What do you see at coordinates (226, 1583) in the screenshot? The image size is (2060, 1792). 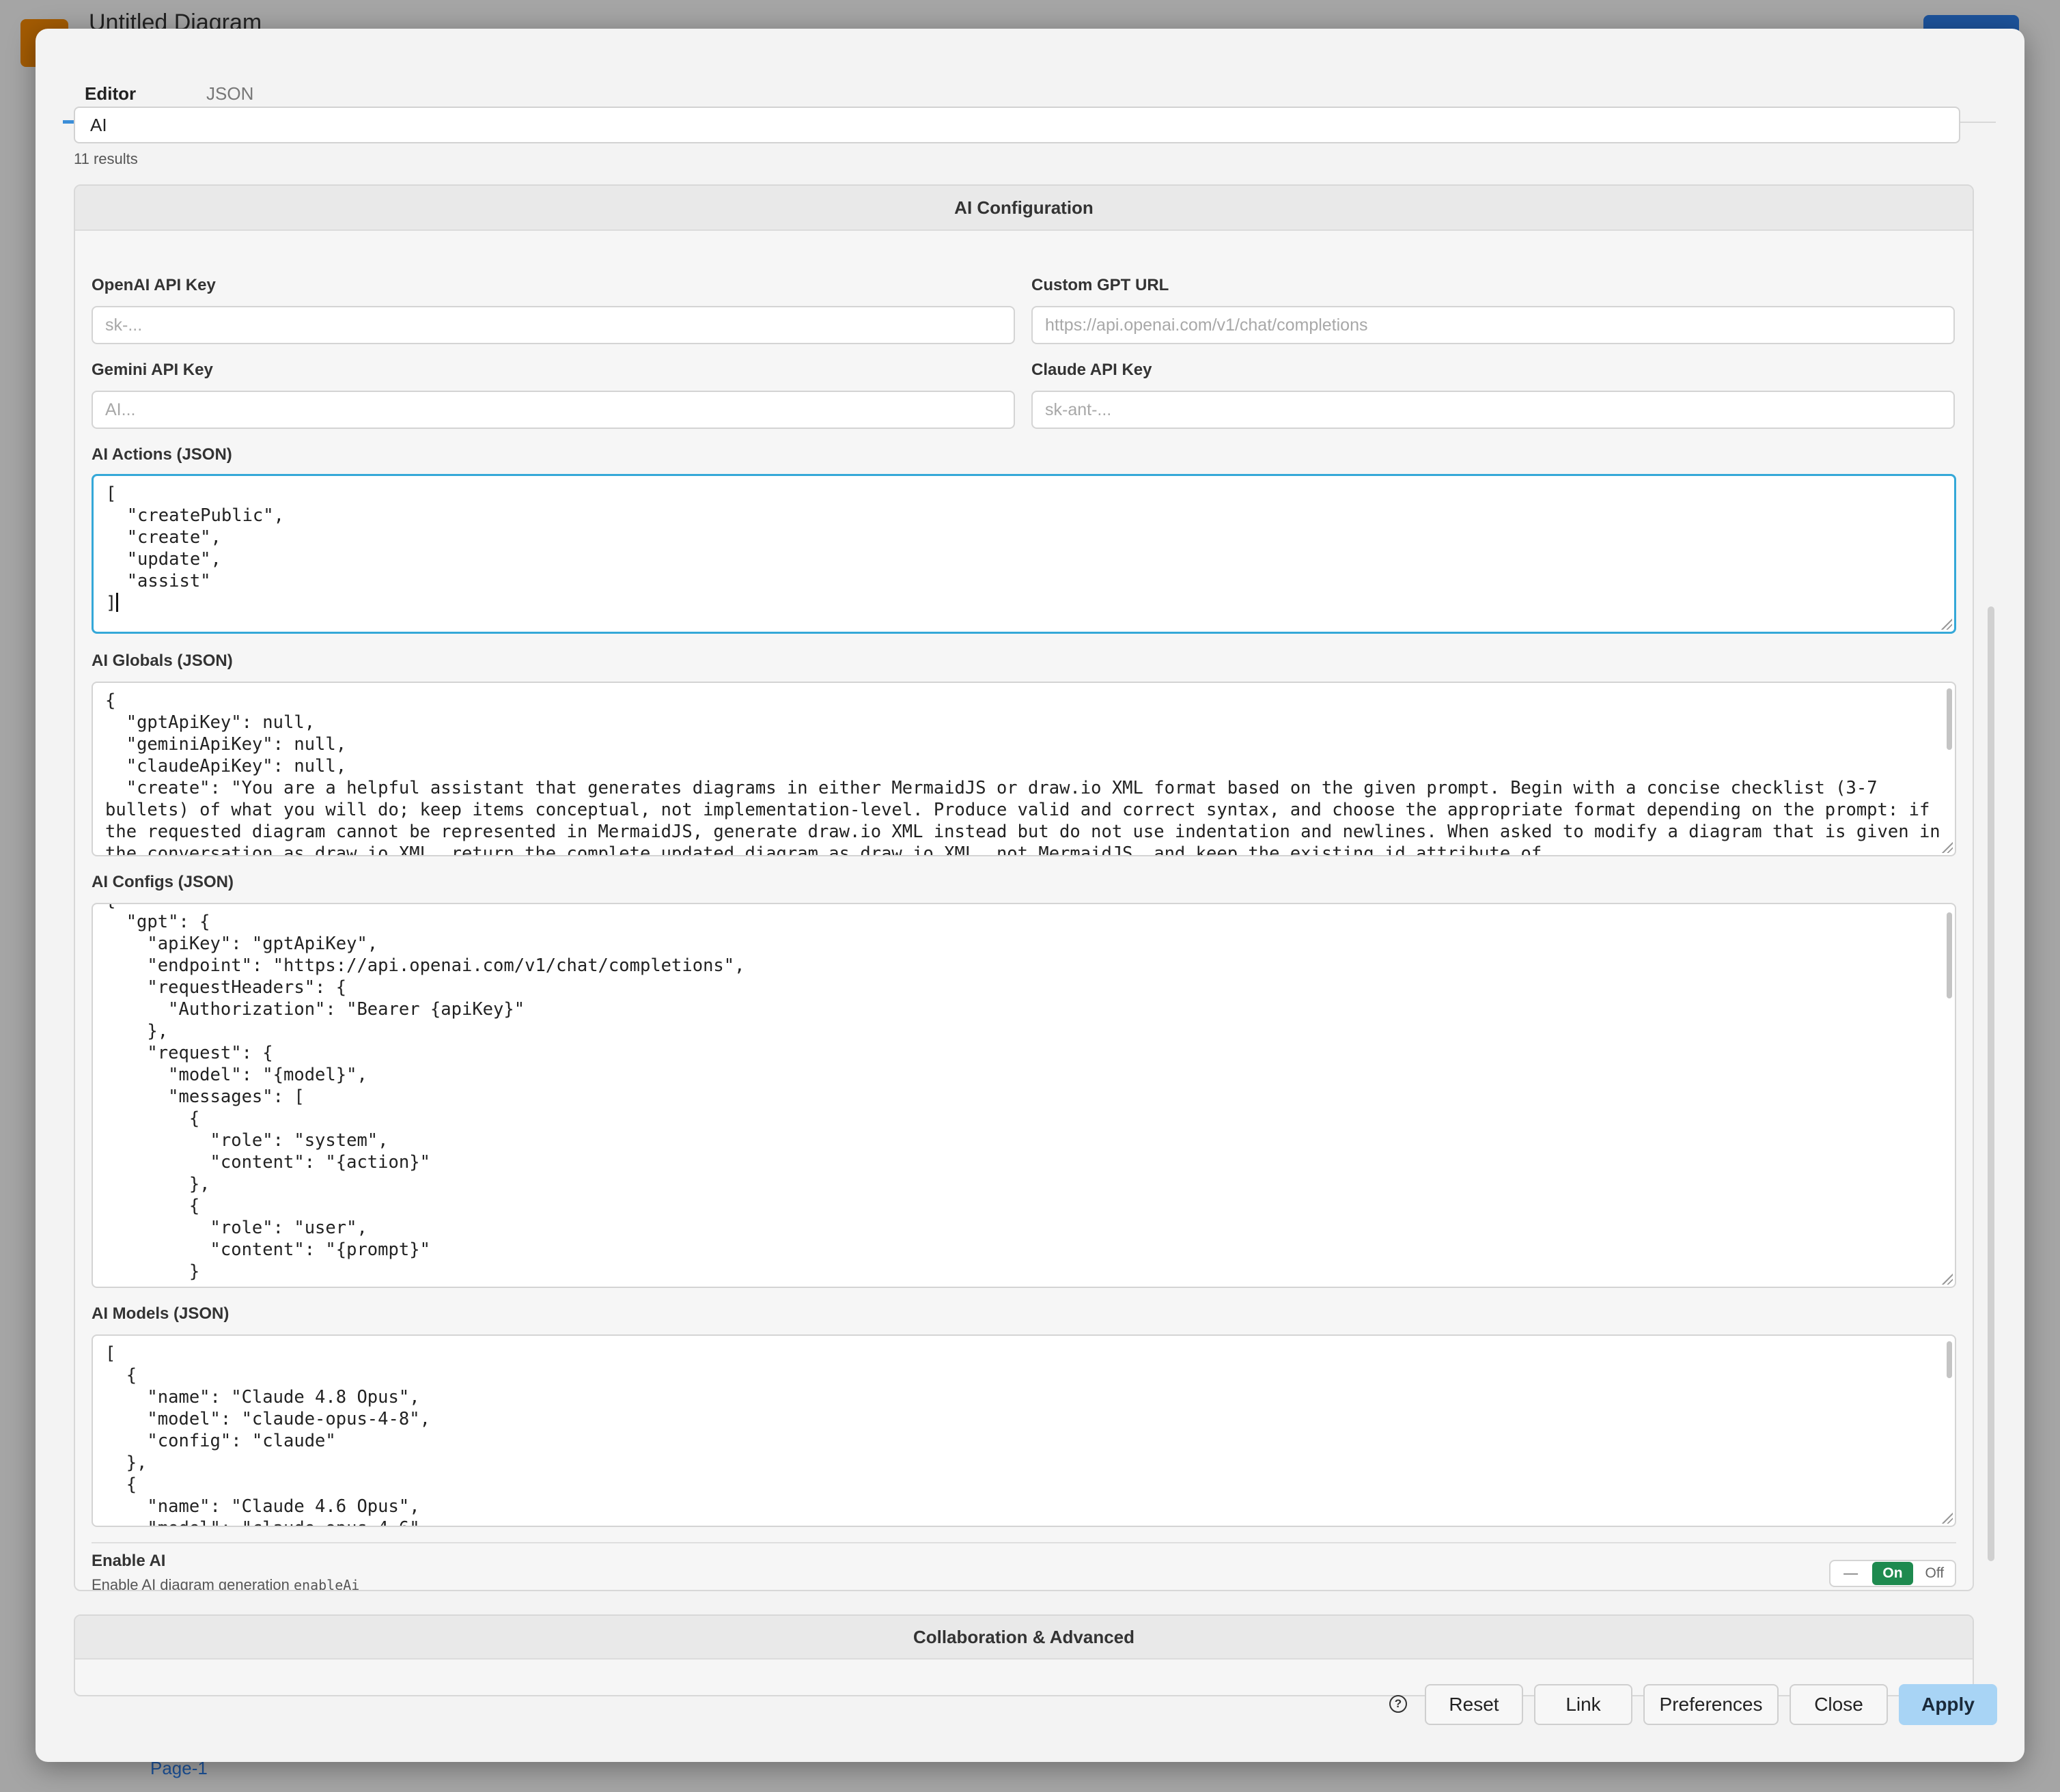 I see `enable-ai-description: Enable AI diagram generation enableAi` at bounding box center [226, 1583].